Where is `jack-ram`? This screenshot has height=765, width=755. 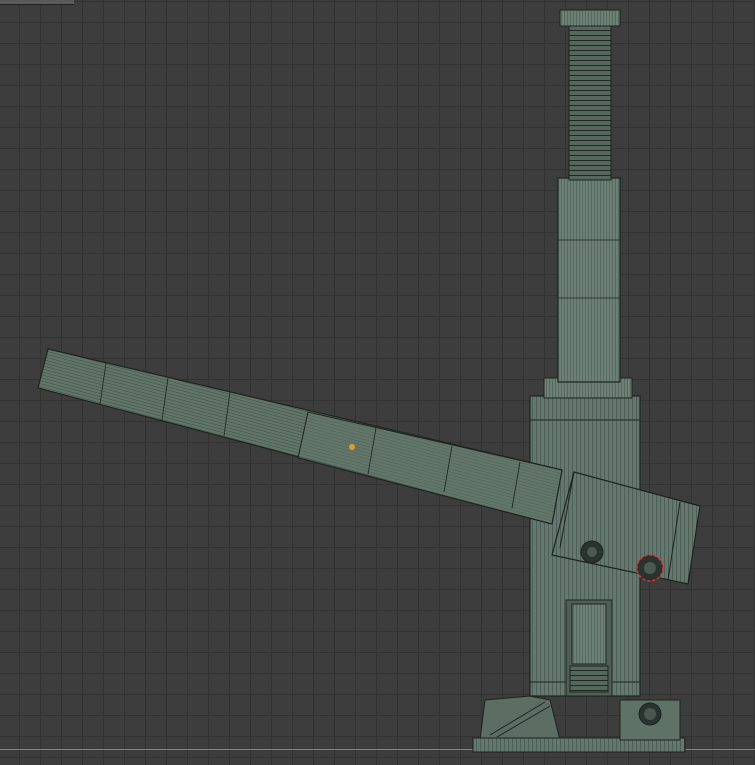
jack-ram is located at coordinates (589, 280).